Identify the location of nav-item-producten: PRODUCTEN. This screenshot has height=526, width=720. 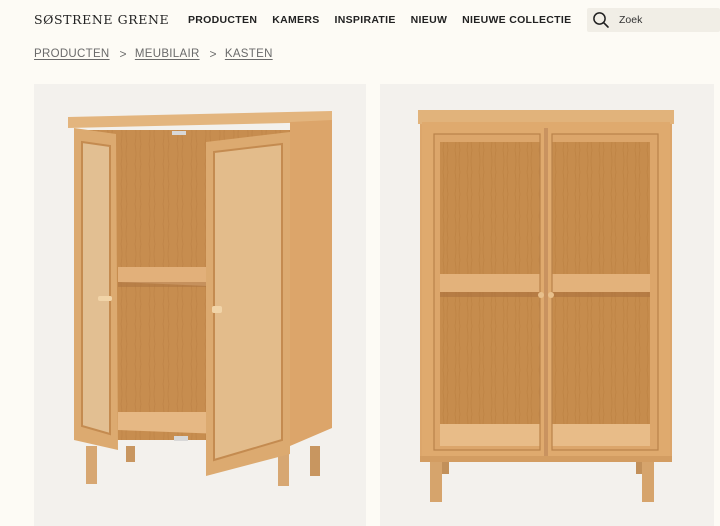
(222, 20).